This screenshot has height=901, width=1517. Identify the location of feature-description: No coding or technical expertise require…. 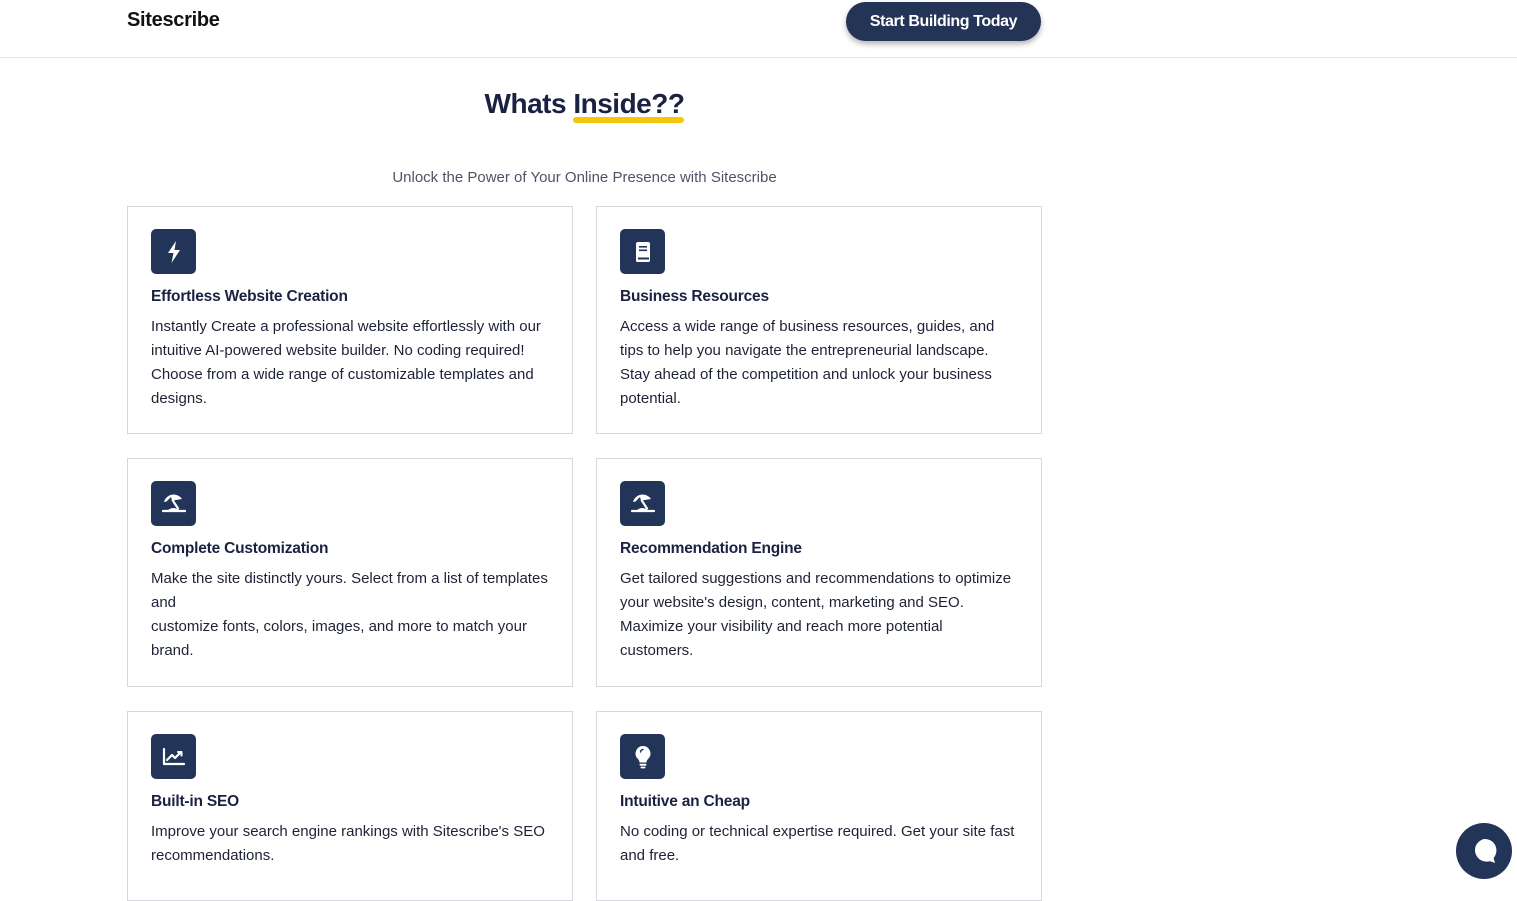
(817, 843).